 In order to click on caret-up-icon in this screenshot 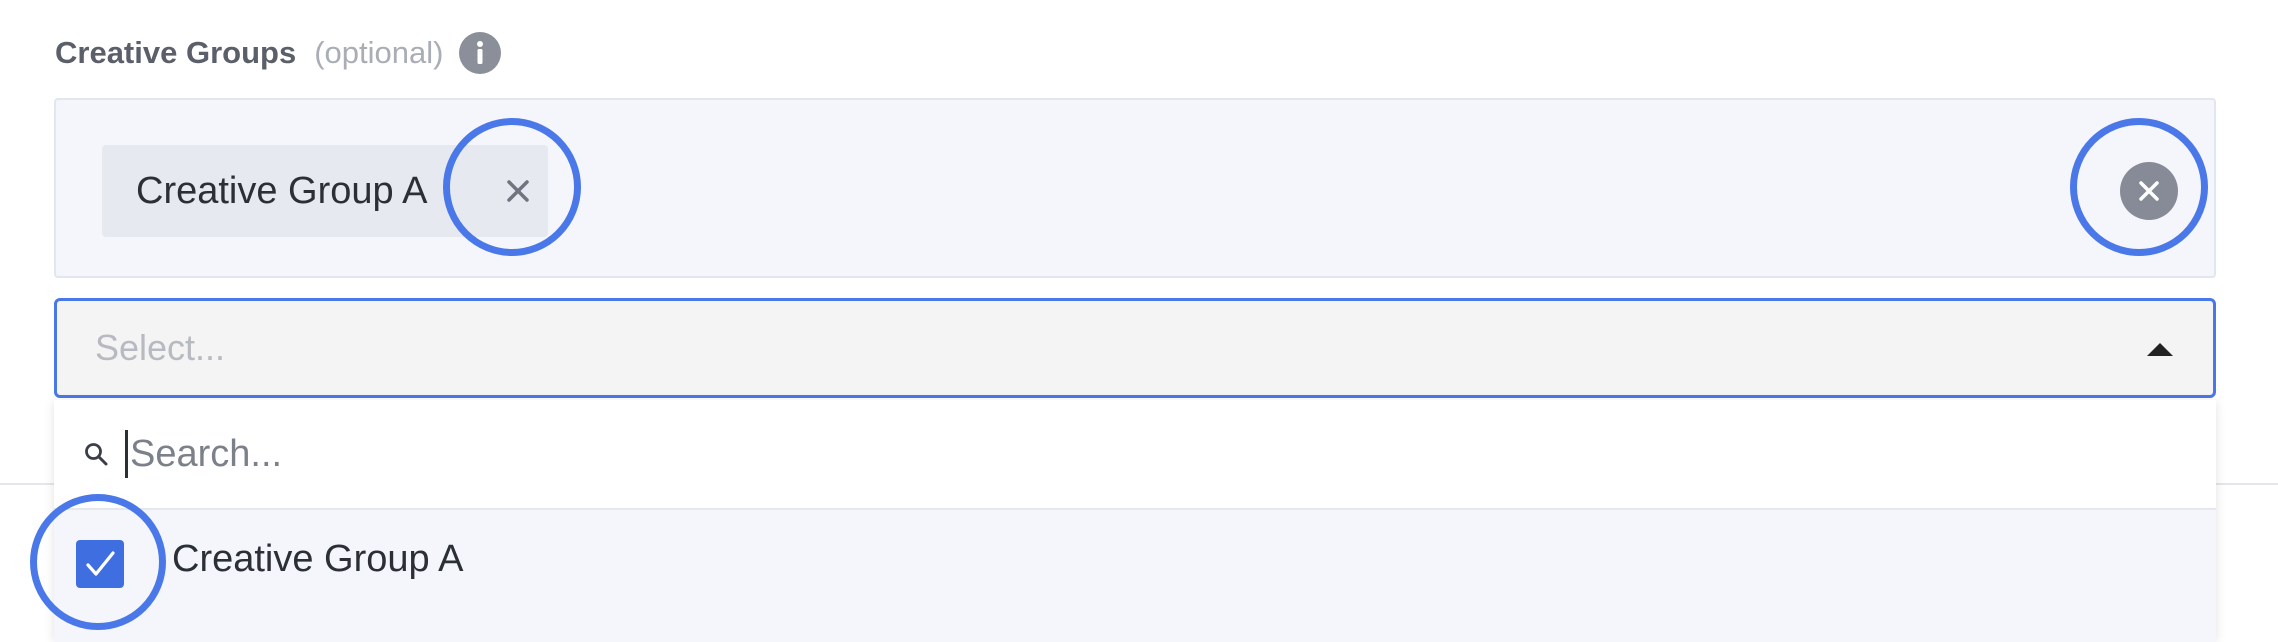, I will do `click(2160, 349)`.